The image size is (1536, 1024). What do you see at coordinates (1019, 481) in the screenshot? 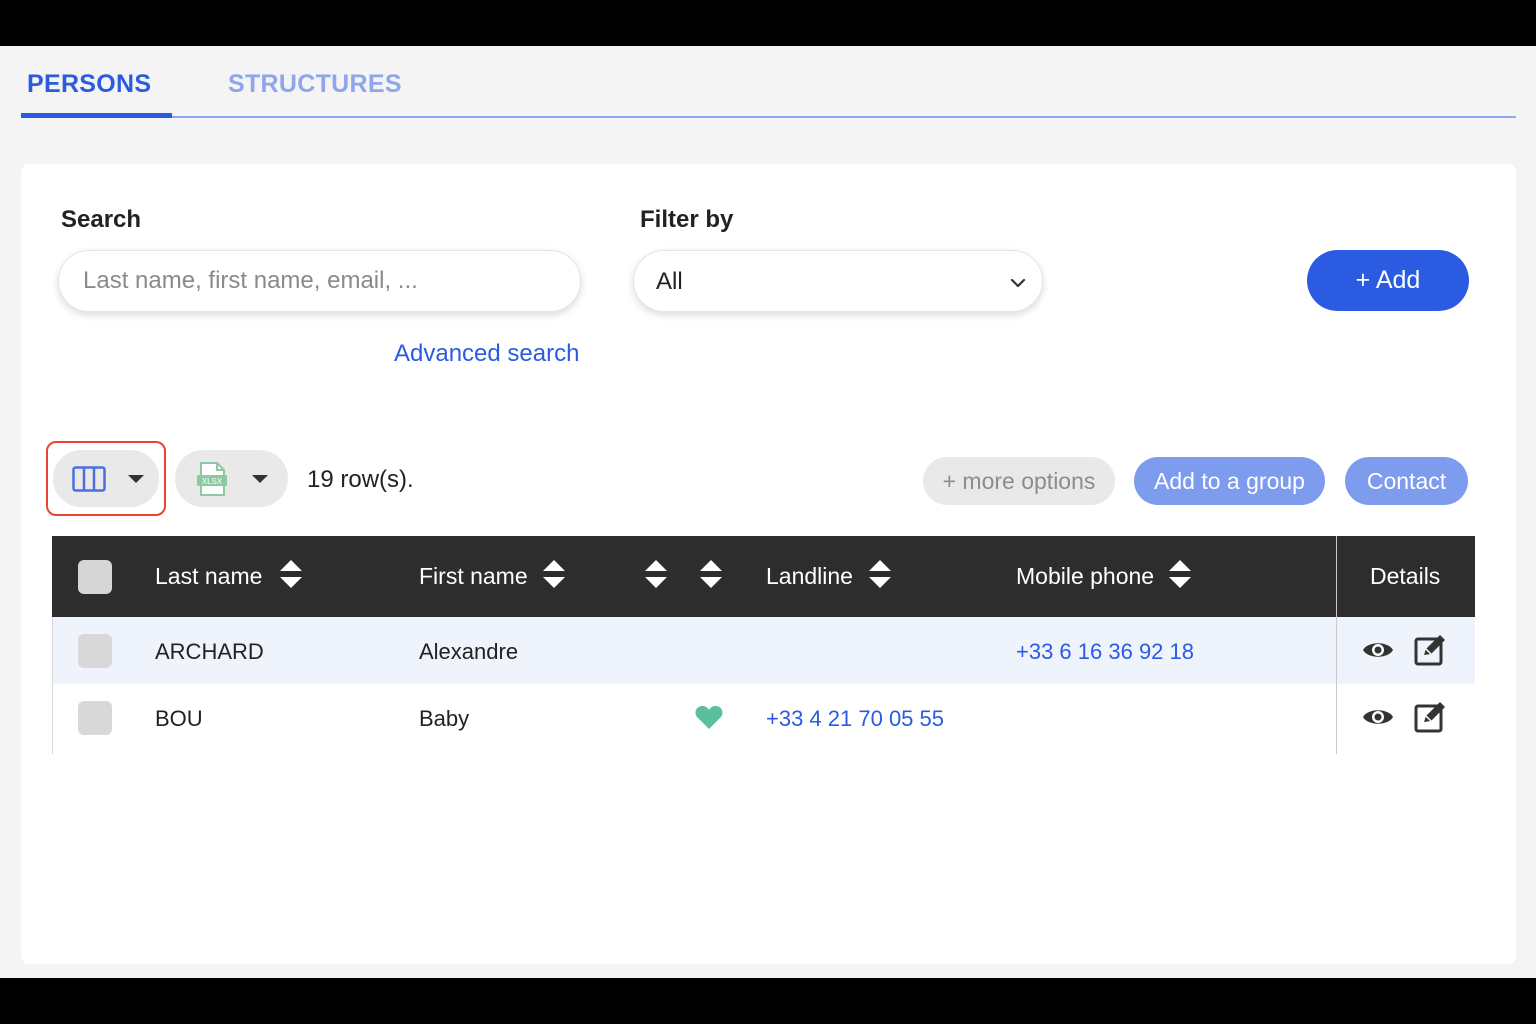
I see `more-options-button: + more options` at bounding box center [1019, 481].